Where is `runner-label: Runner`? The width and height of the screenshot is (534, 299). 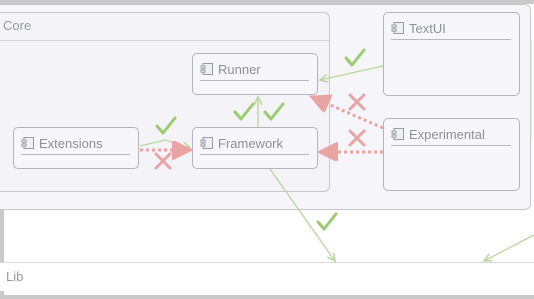
runner-label: Runner is located at coordinates (239, 69).